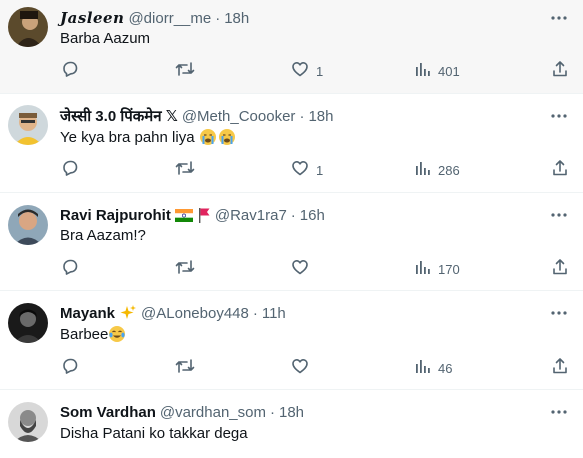 Image resolution: width=583 pixels, height=458 pixels. Describe the element at coordinates (436, 71) in the screenshot. I see `views-button: 401` at that location.